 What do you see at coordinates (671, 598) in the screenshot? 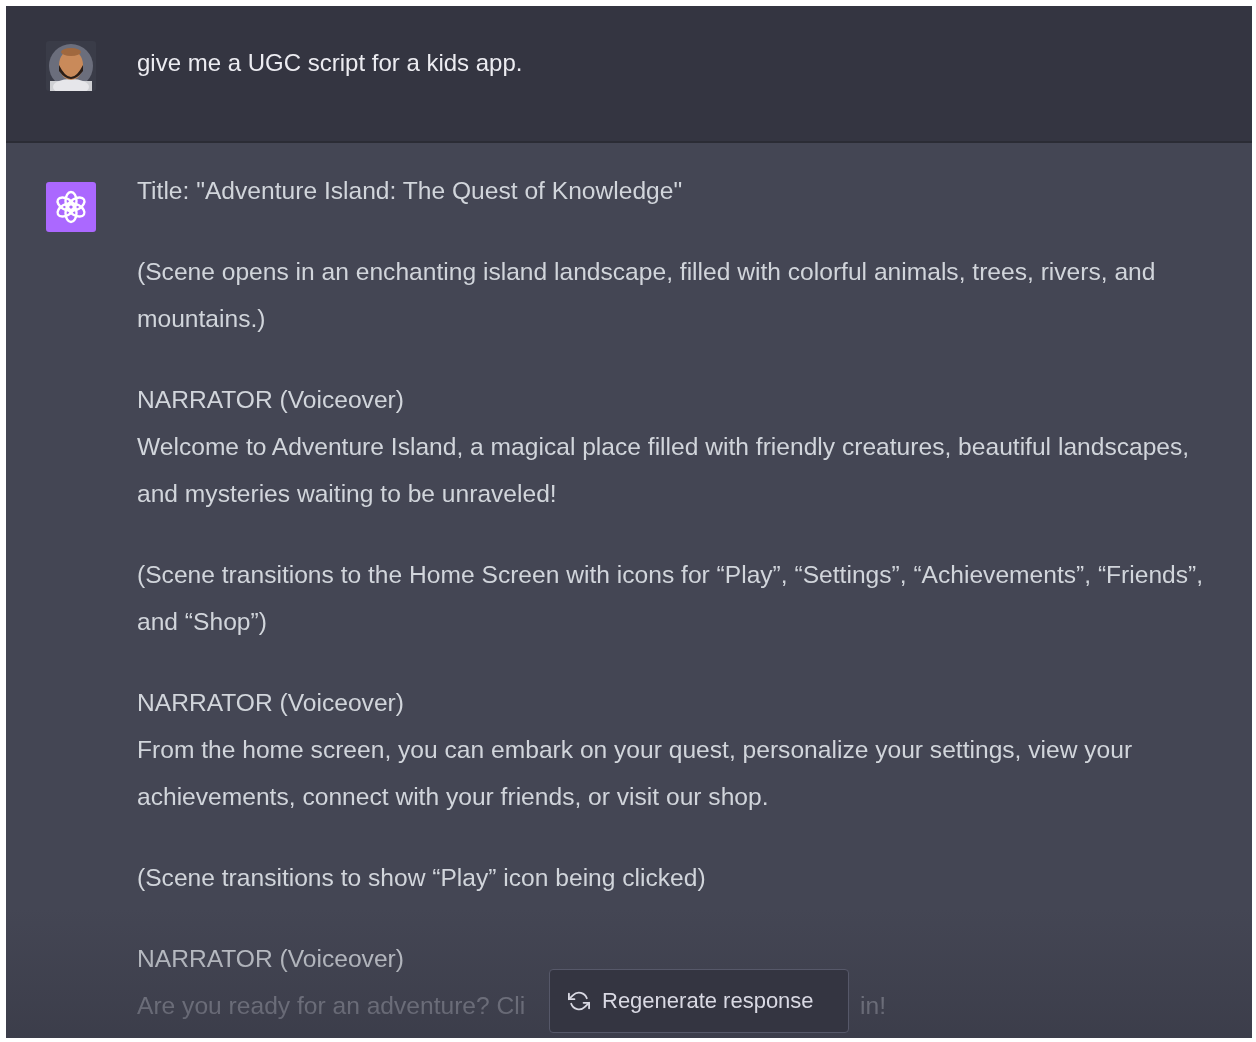
I see `message-paragraph: (Scene transitions to the Home Screen with icons for “Play”, “Settings”, “Achievements”, “Friends”, and “Shop”)` at bounding box center [671, 598].